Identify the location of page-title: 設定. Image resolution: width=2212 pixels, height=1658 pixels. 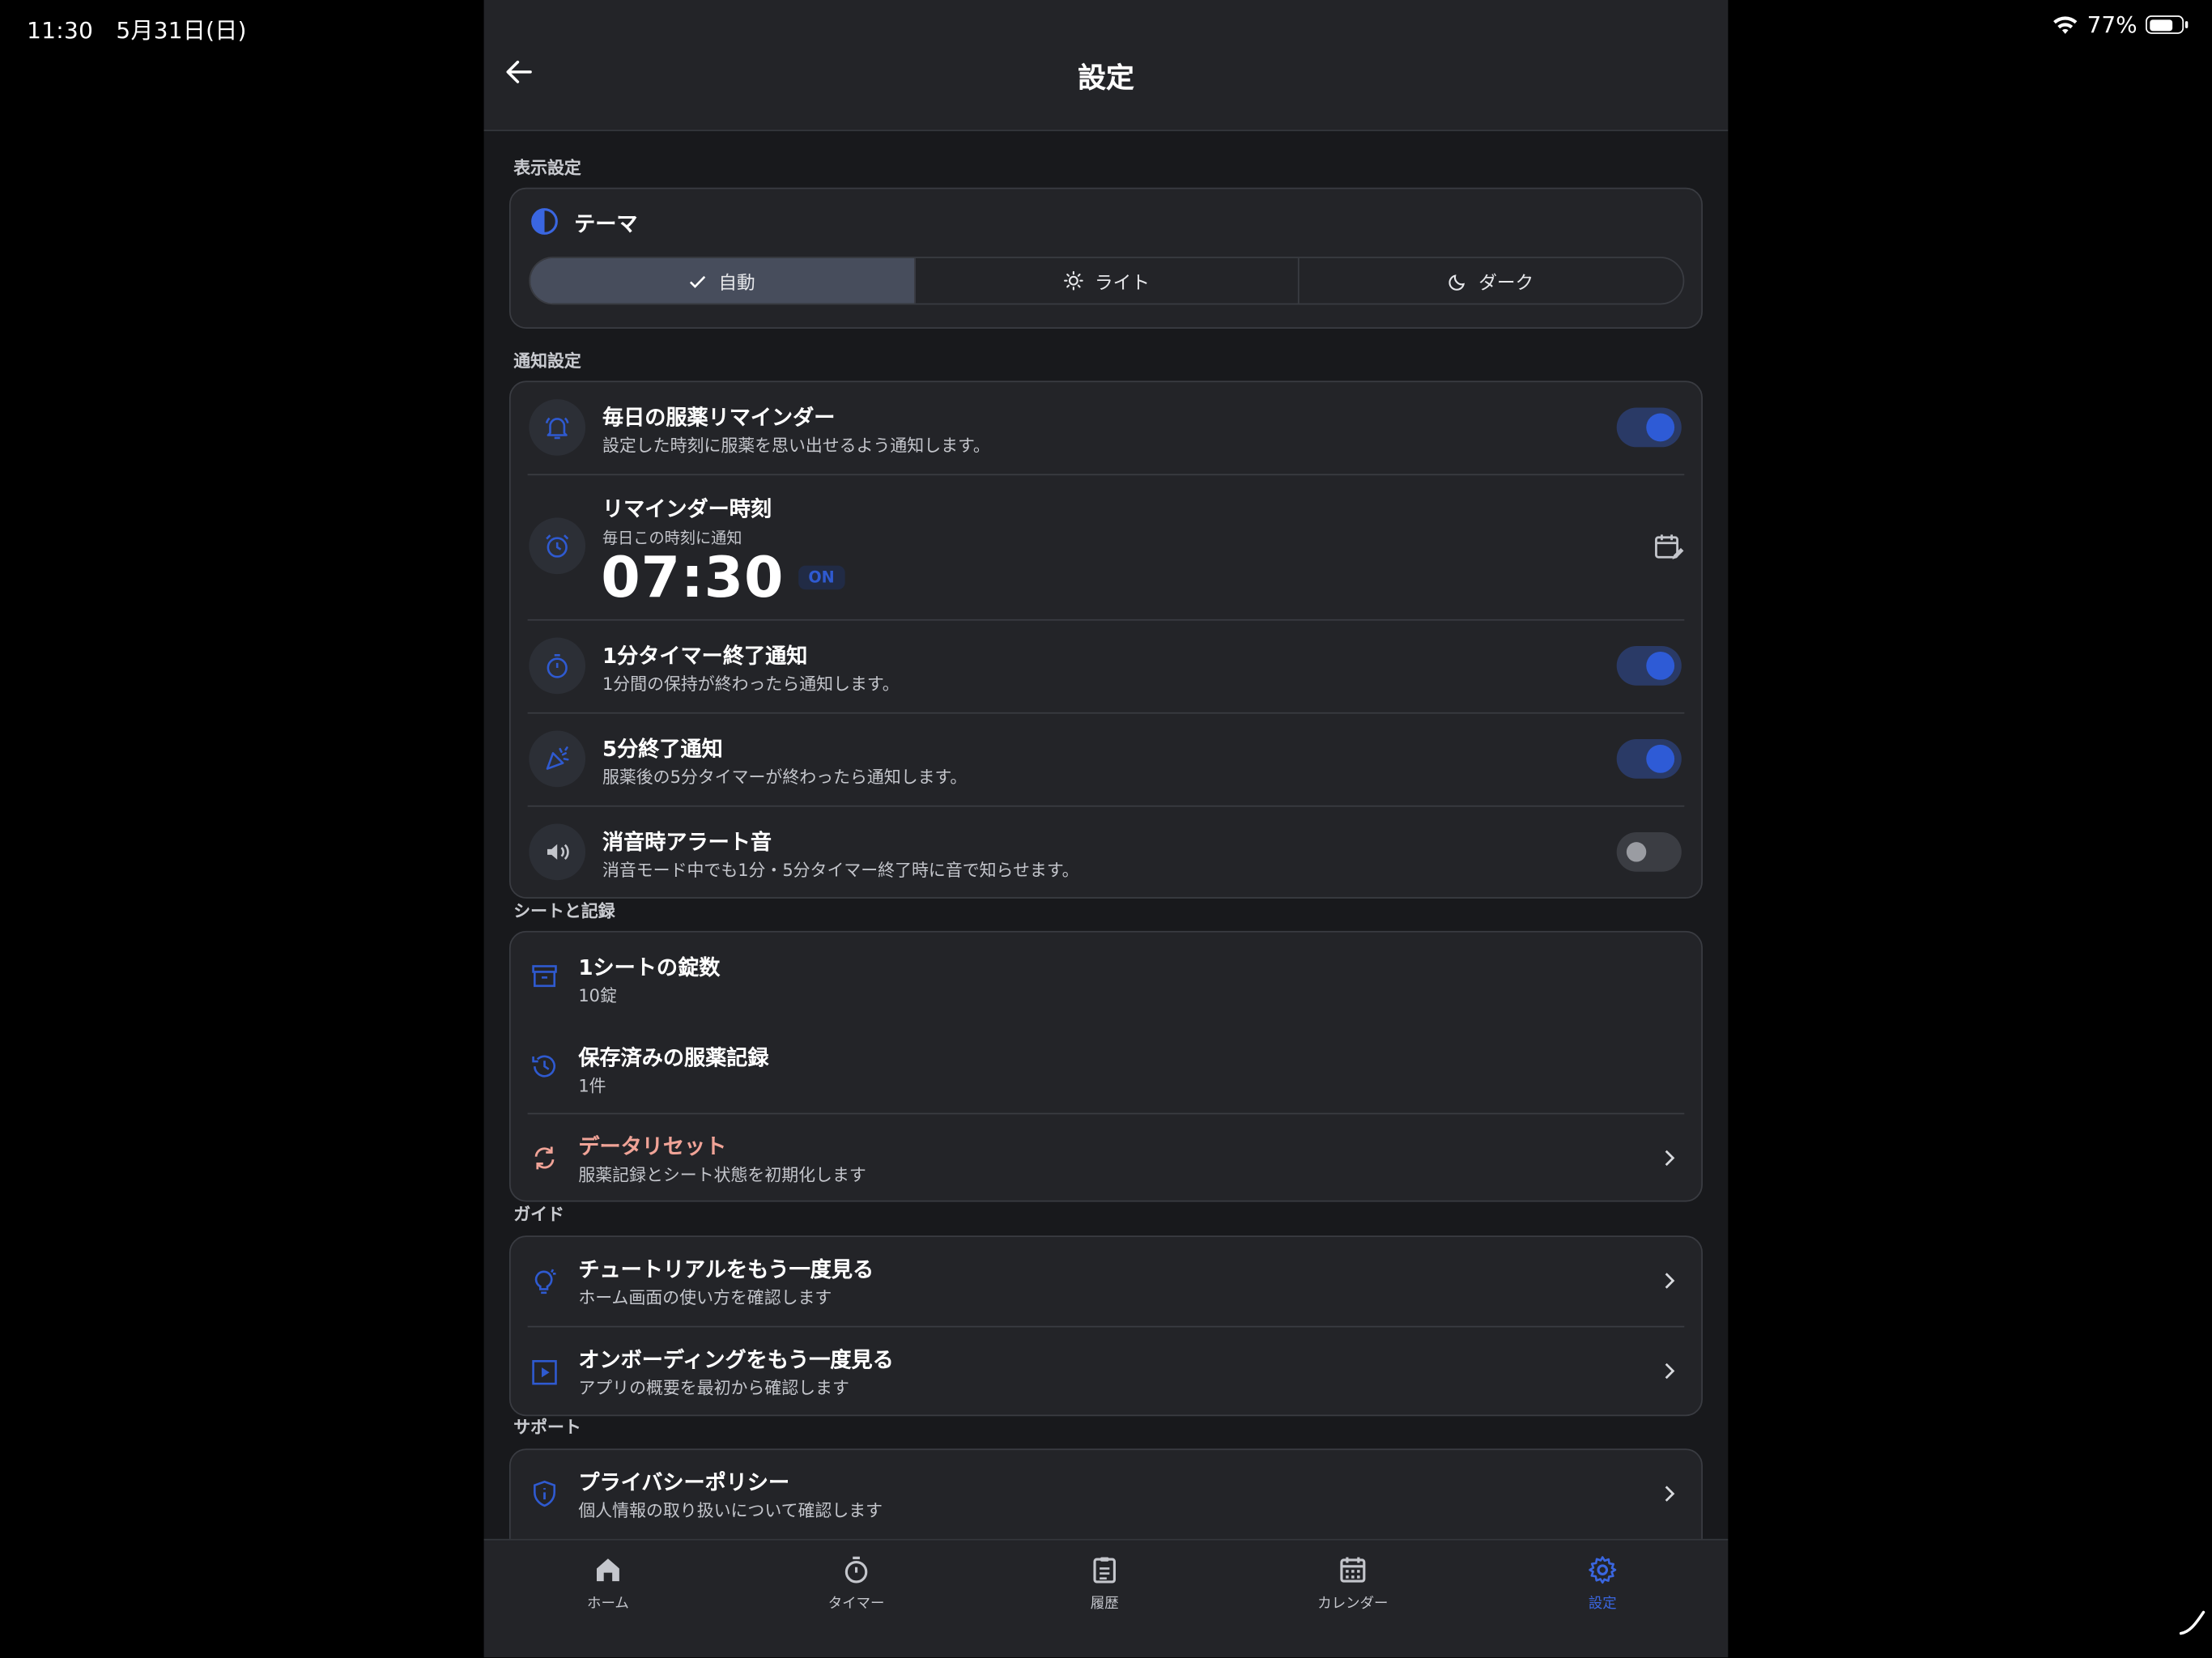
(1106, 77).